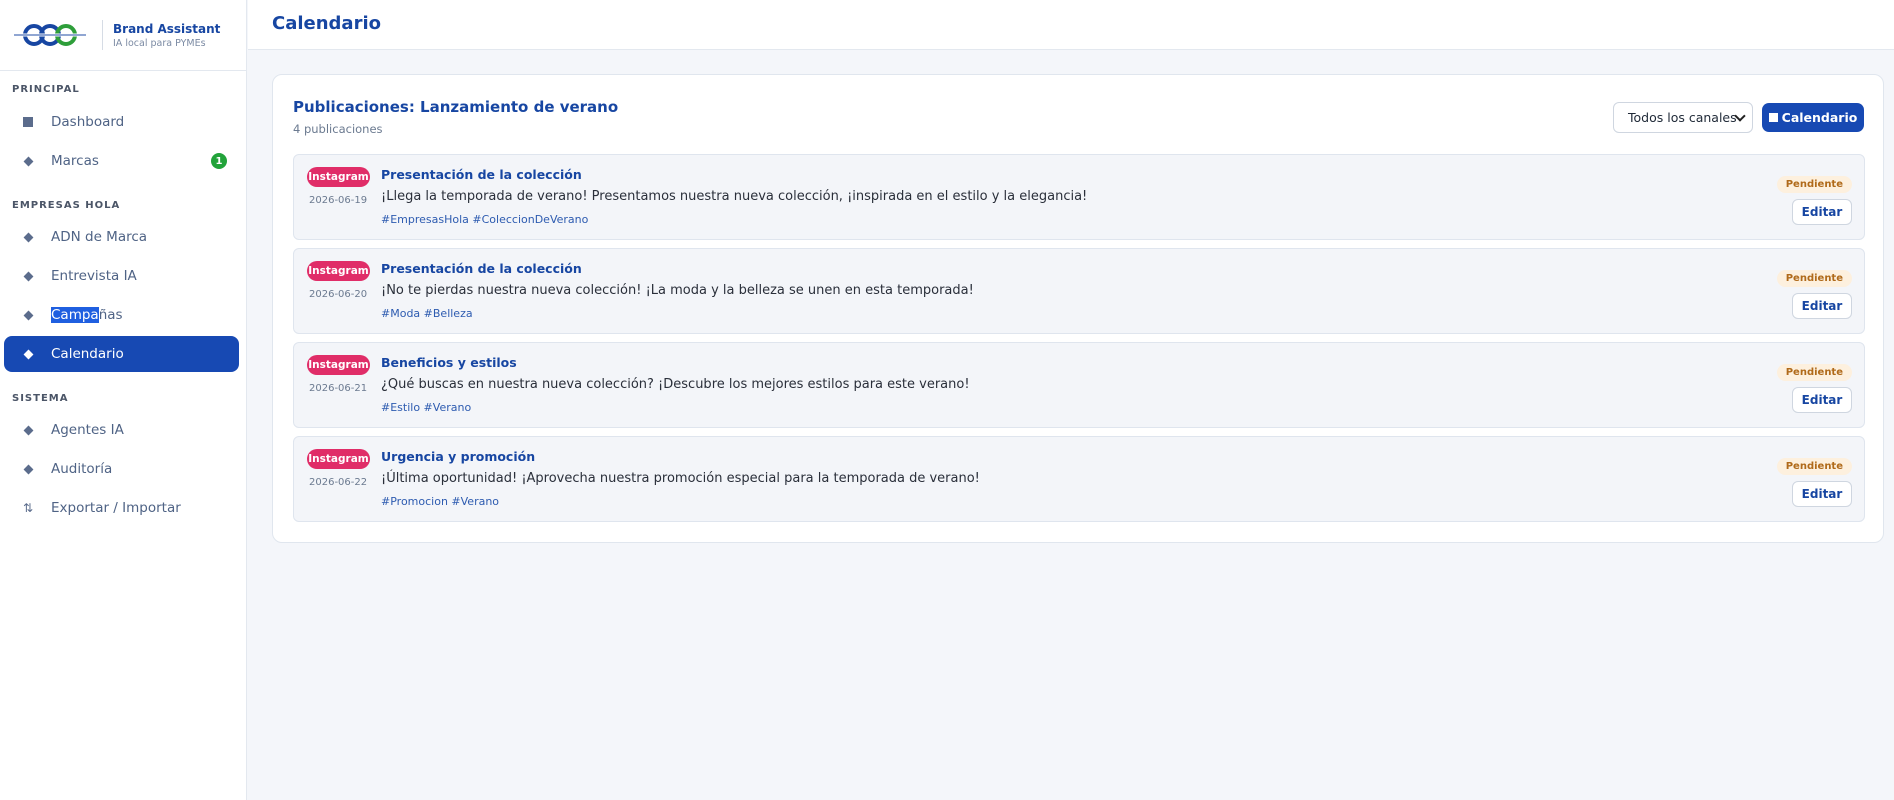  Describe the element at coordinates (66, 205) in the screenshot. I see `section-title-empresas-hola: EMPRESAS HOLA` at that location.